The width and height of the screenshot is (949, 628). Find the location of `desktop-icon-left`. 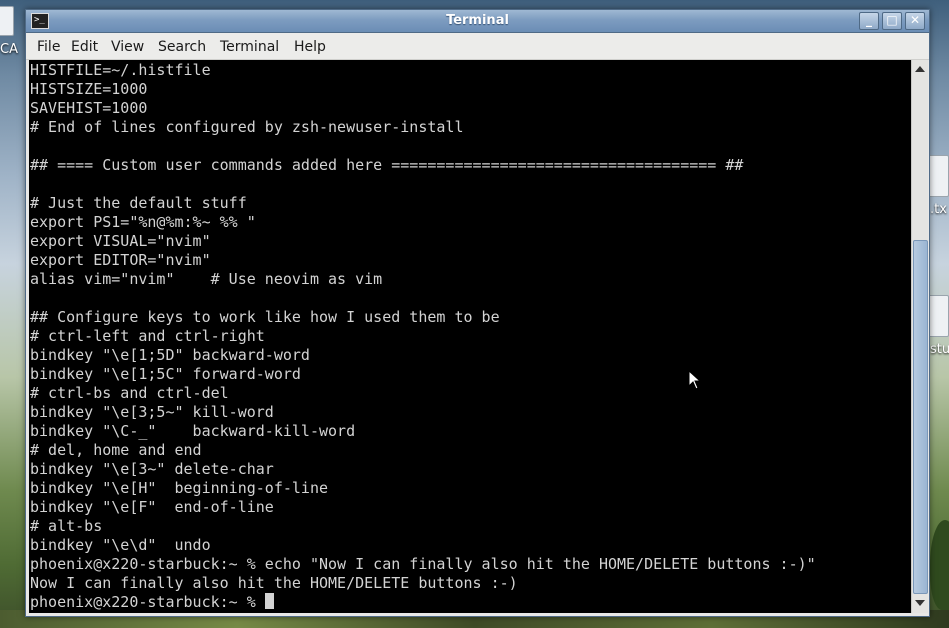

desktop-icon-left is located at coordinates (7, 21).